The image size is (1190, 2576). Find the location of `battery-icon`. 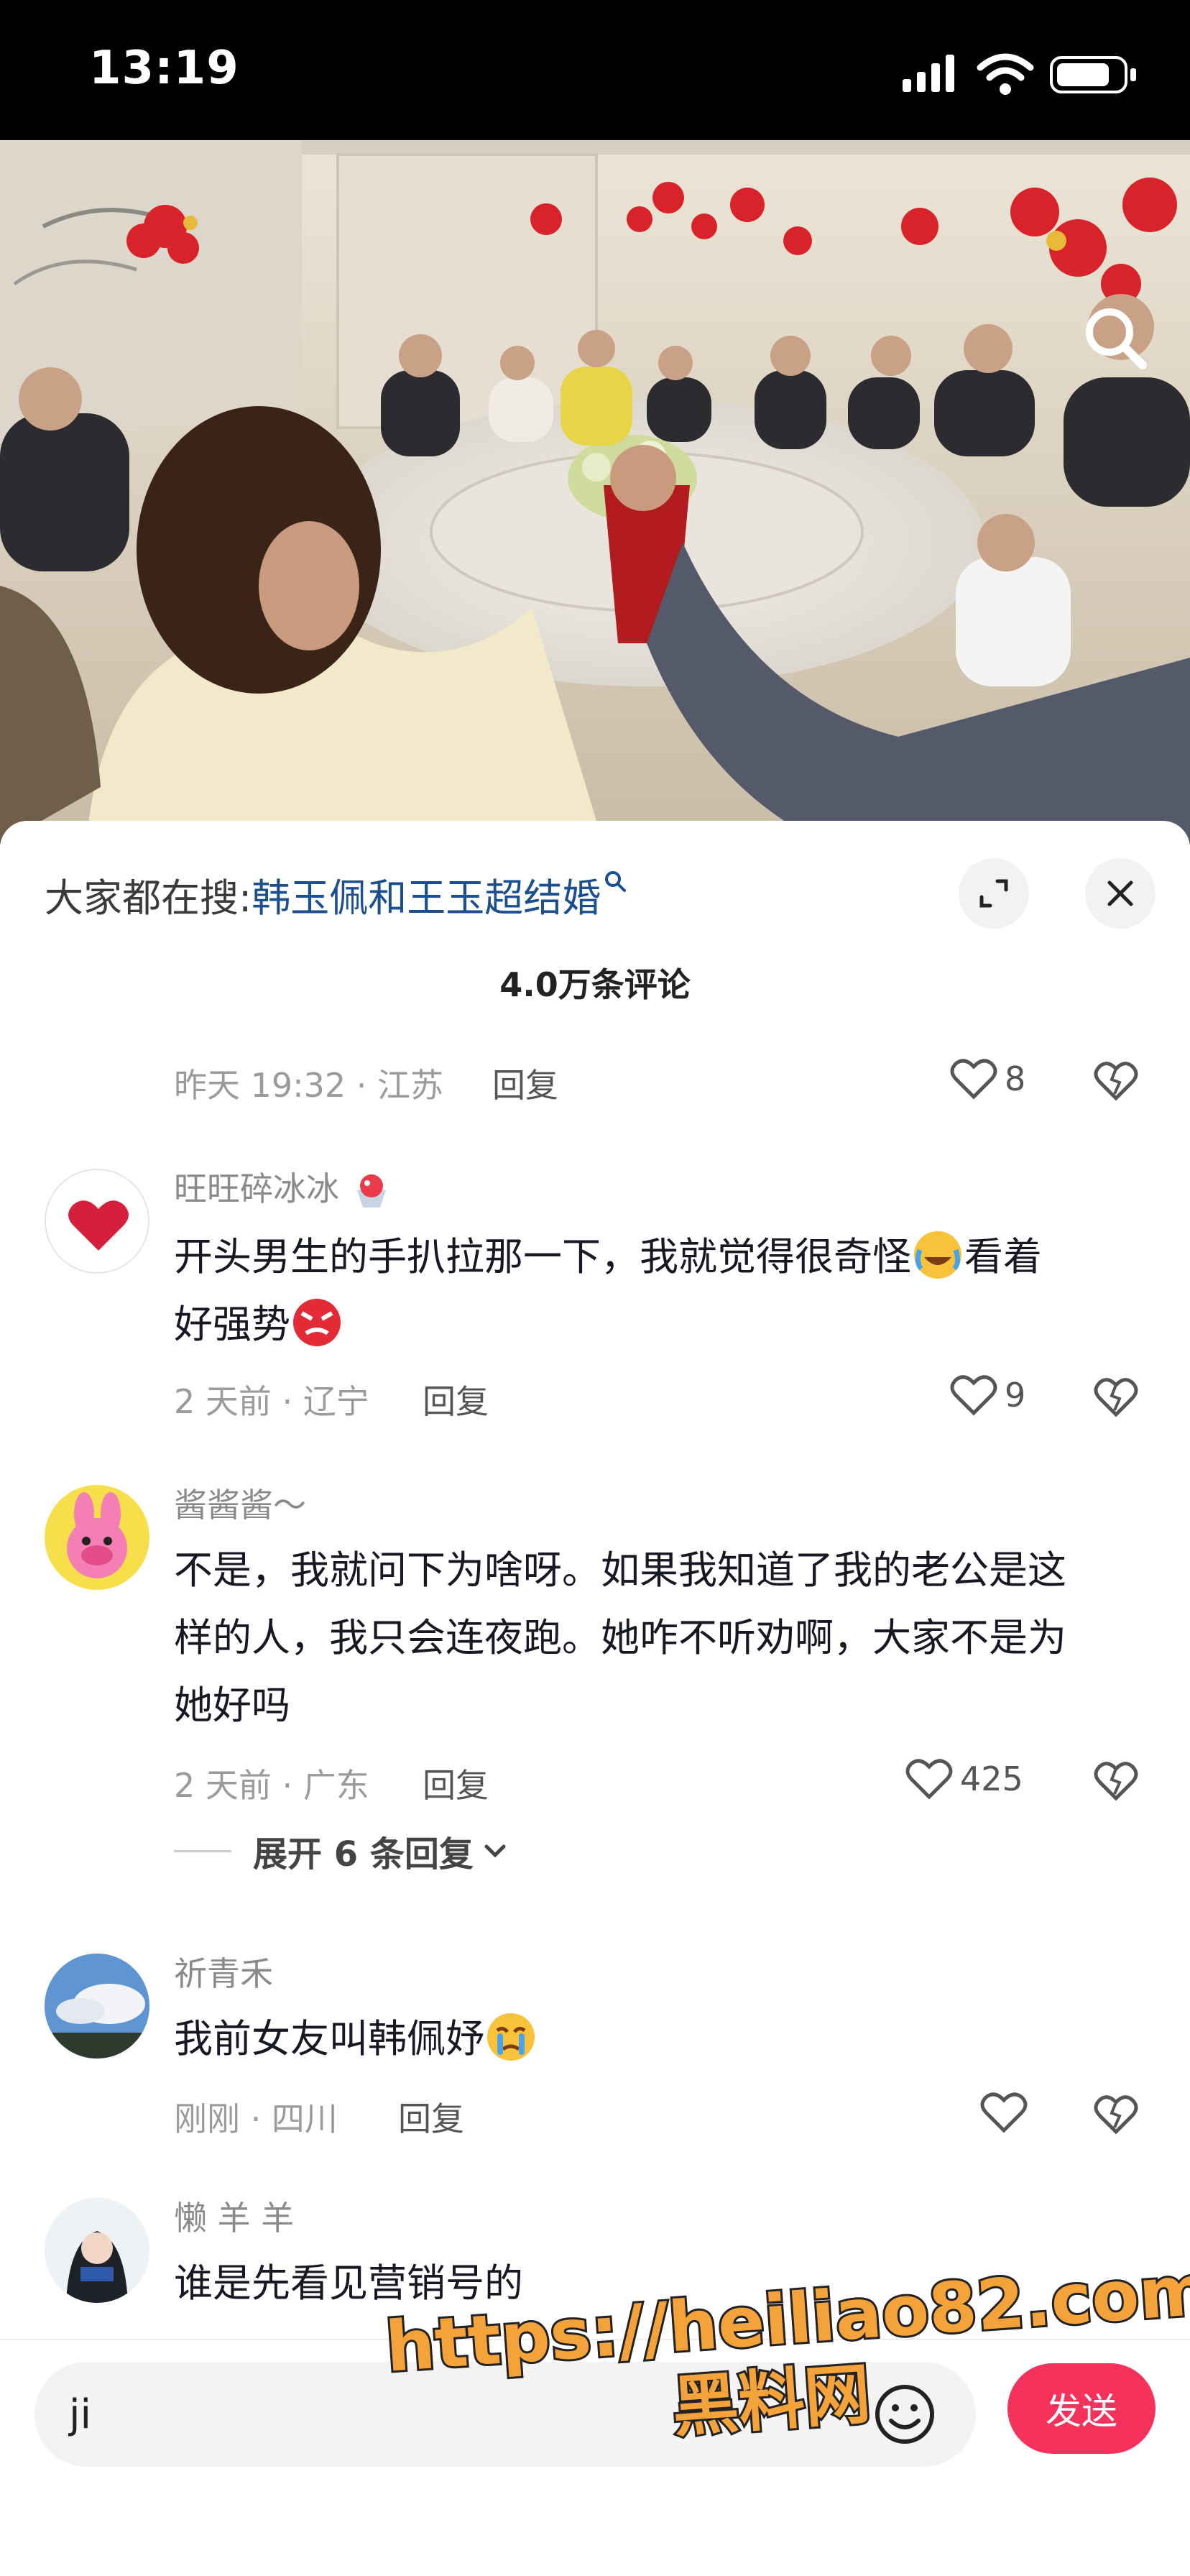

battery-icon is located at coordinates (1093, 74).